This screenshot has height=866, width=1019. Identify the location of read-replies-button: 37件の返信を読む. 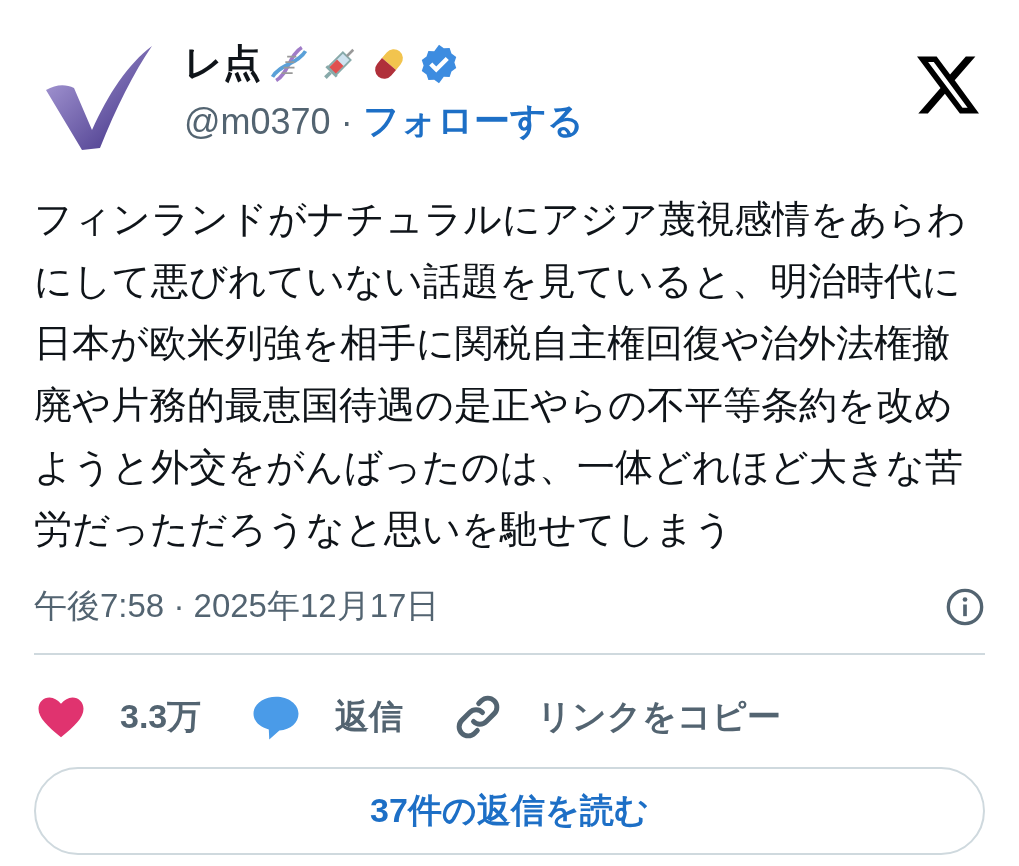
(509, 811).